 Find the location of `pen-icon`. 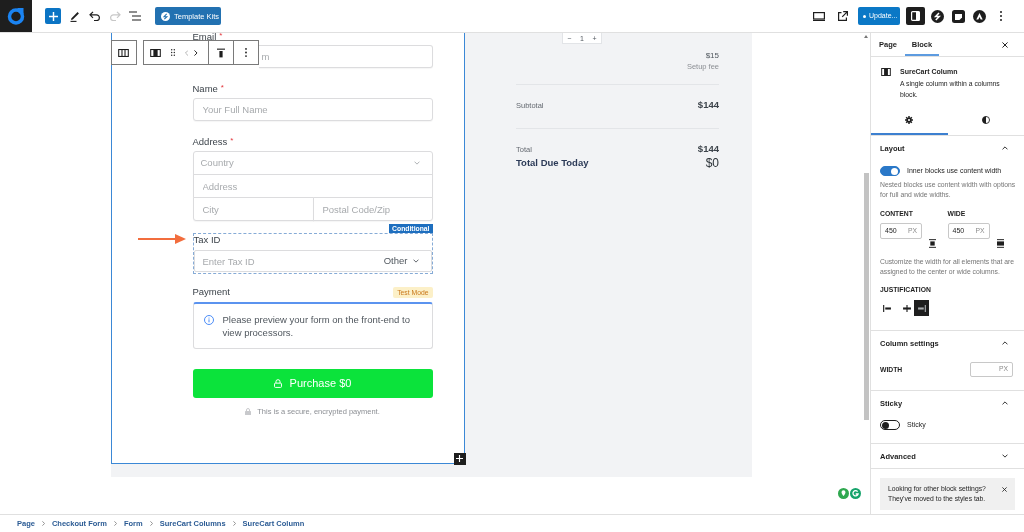

pen-icon is located at coordinates (75, 16).